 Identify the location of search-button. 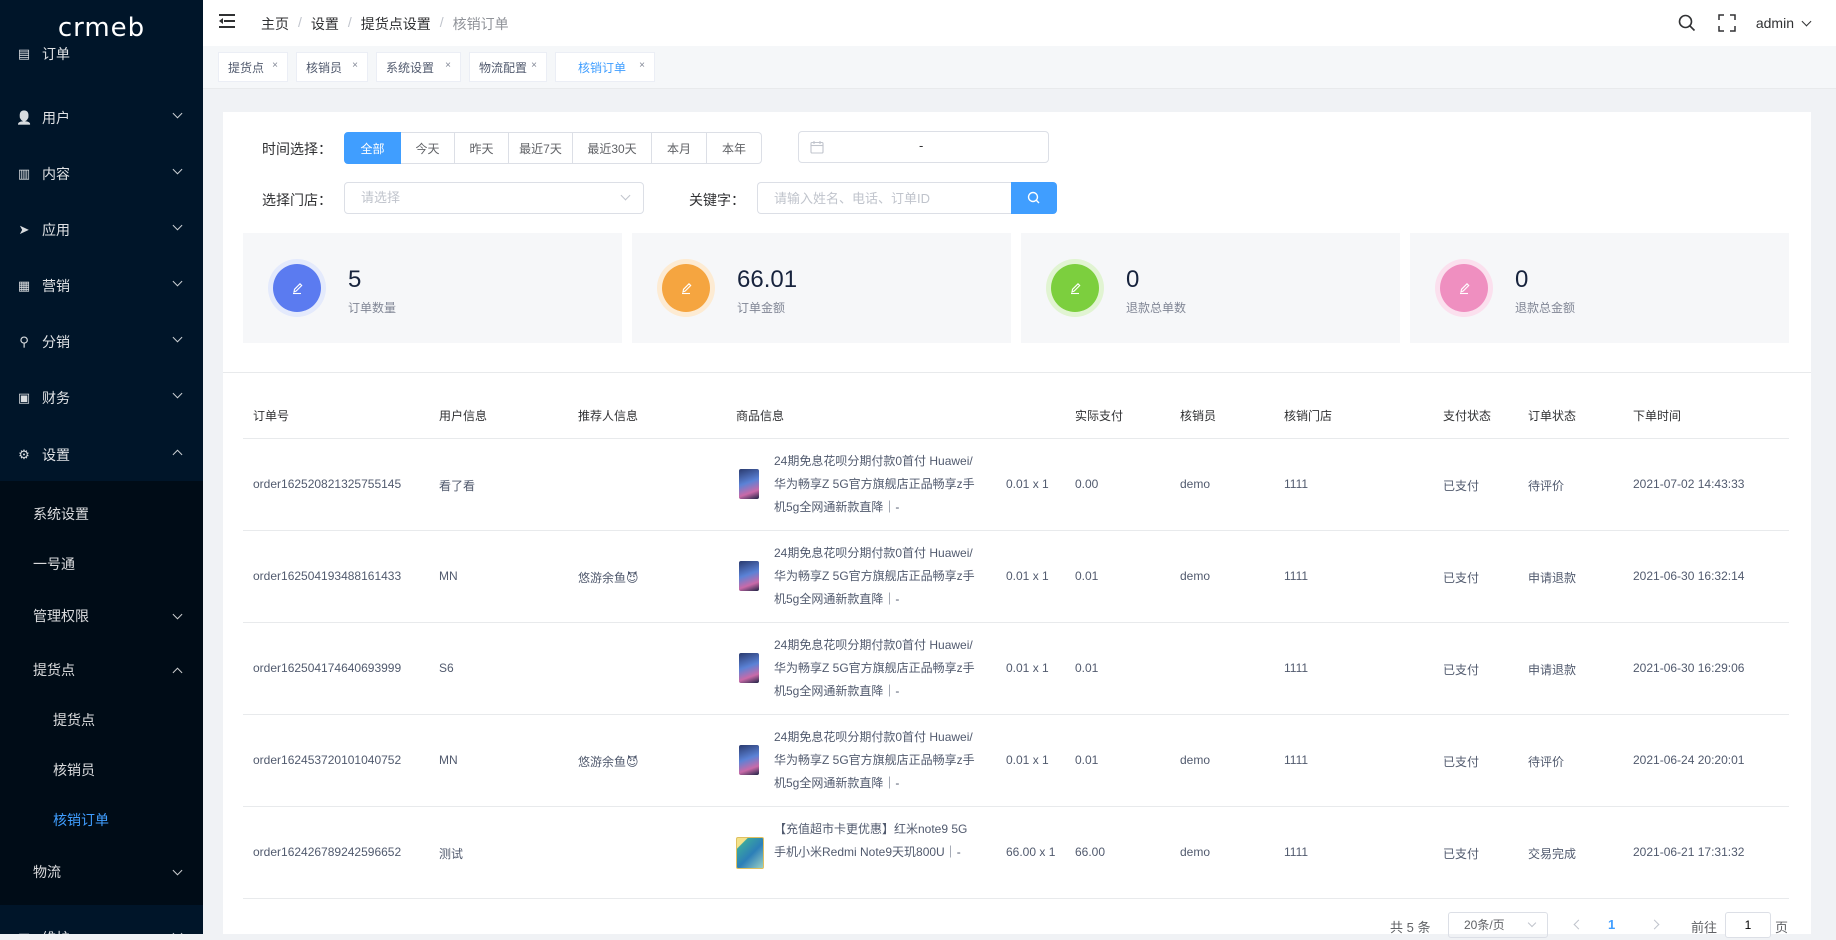
(1034, 198).